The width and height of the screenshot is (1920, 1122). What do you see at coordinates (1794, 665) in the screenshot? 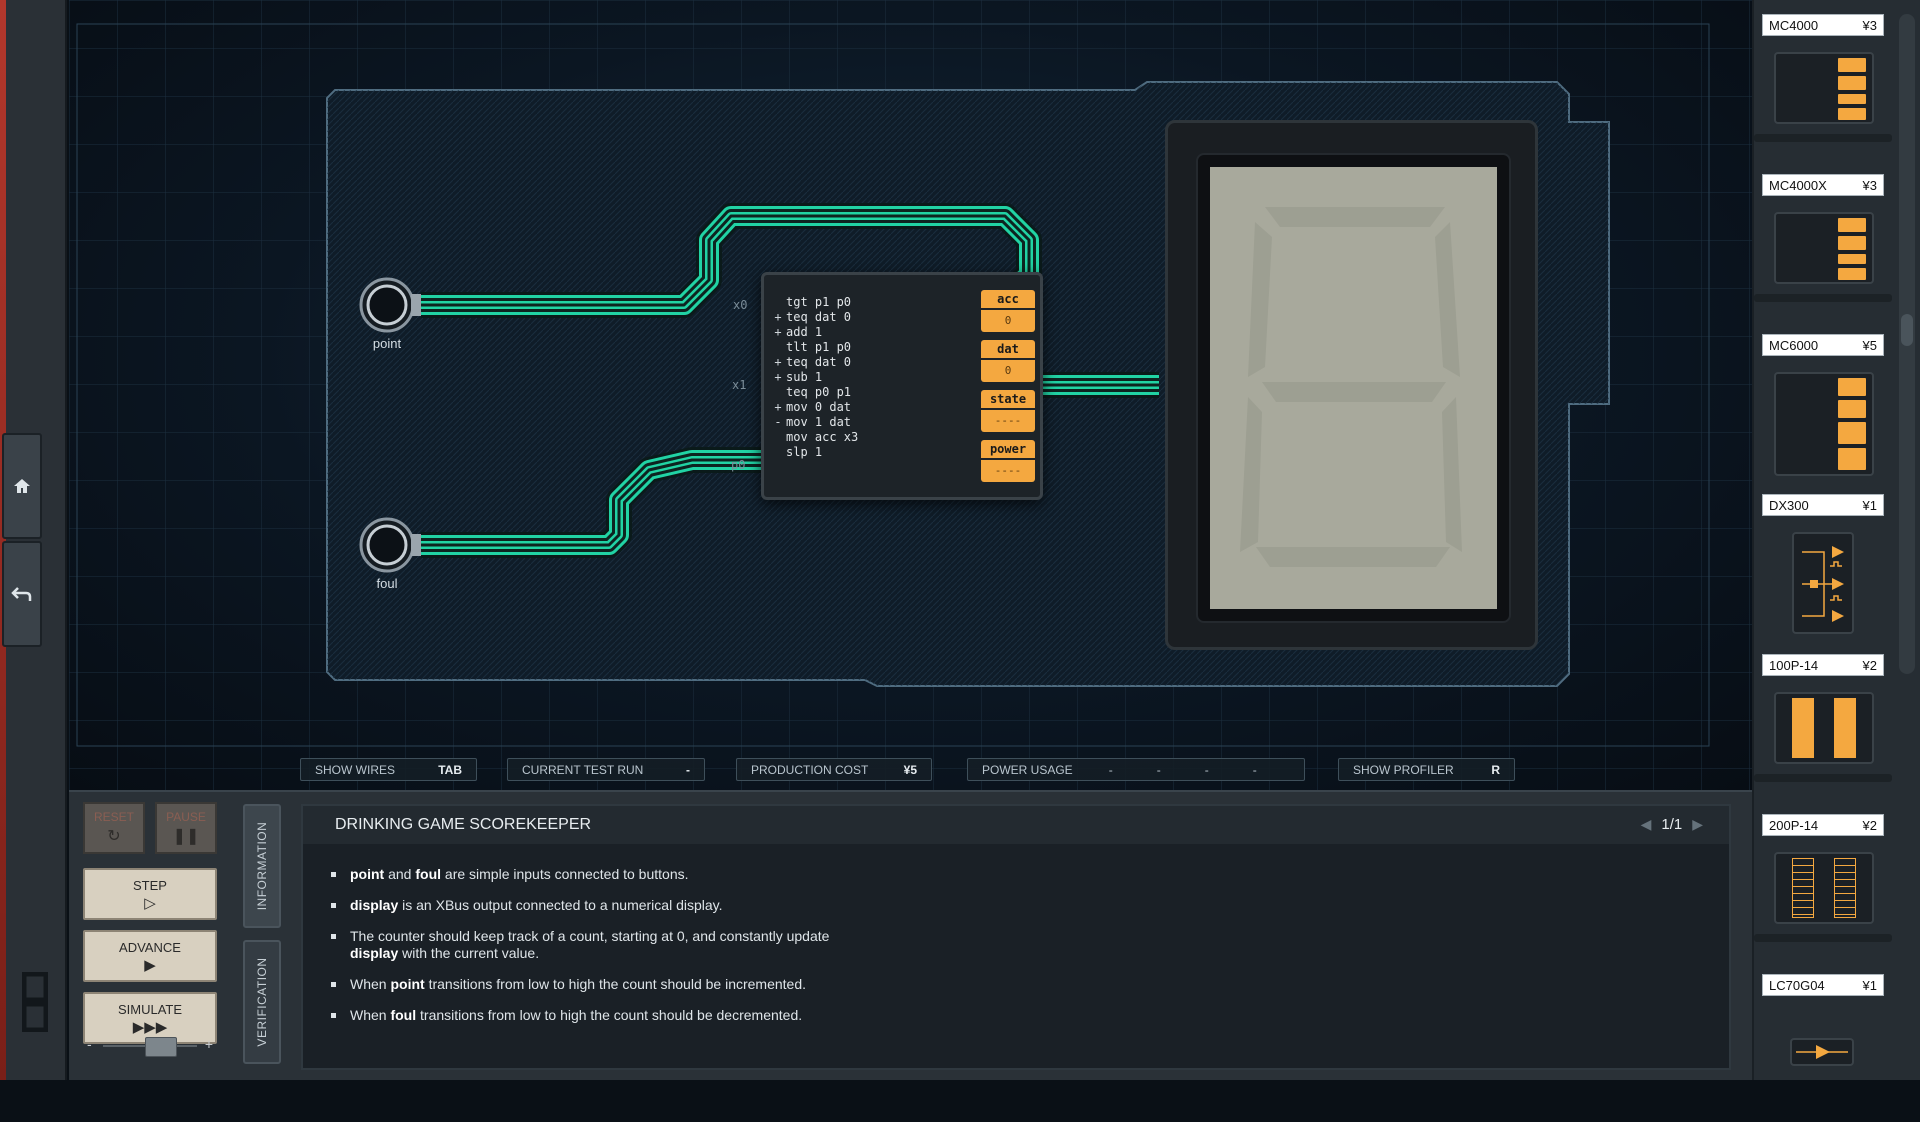
I see `part-name: 100P-14` at bounding box center [1794, 665].